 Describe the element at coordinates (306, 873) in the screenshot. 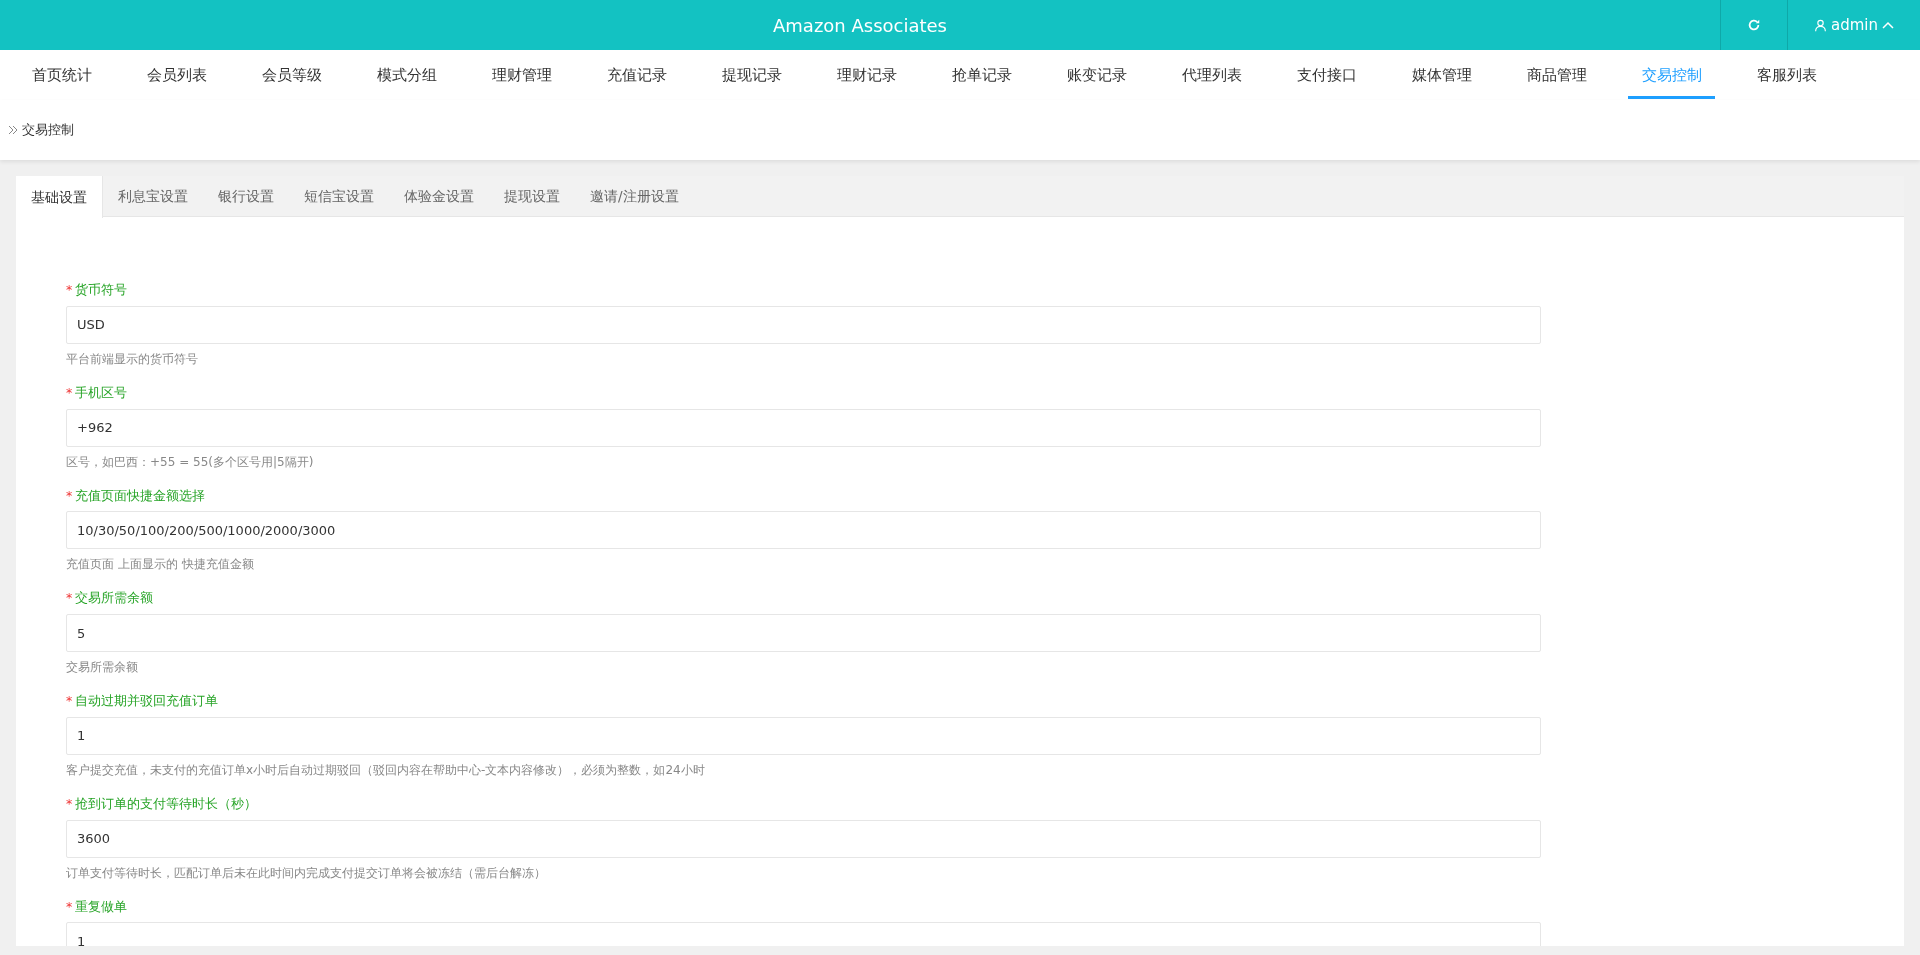

I see `help-text: 订单支付等待时长，匹配订单后未在此时间内完成支付提交订单将会被冻结（需后台解冻）` at that location.